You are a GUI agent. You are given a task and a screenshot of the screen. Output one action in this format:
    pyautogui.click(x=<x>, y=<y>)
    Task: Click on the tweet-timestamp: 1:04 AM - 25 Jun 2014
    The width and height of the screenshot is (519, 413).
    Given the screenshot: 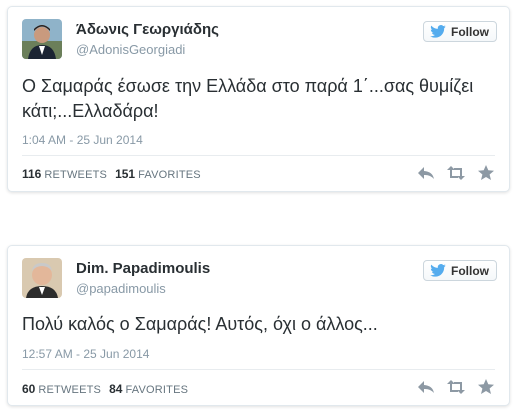 What is the action you would take?
    pyautogui.click(x=82, y=140)
    